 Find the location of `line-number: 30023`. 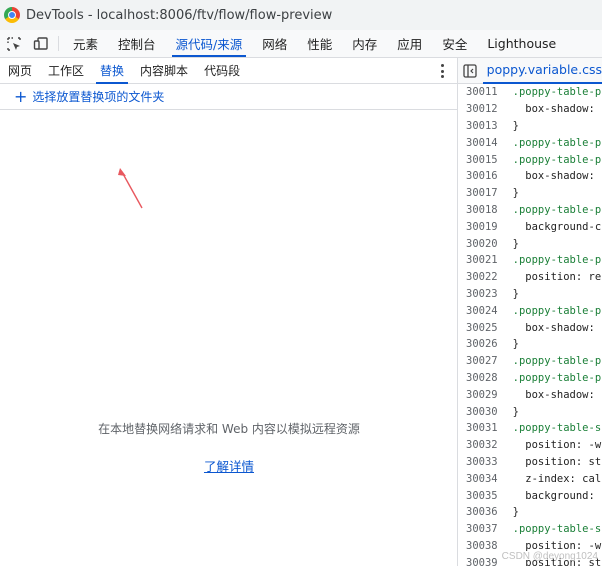

line-number: 30023 is located at coordinates (482, 293).